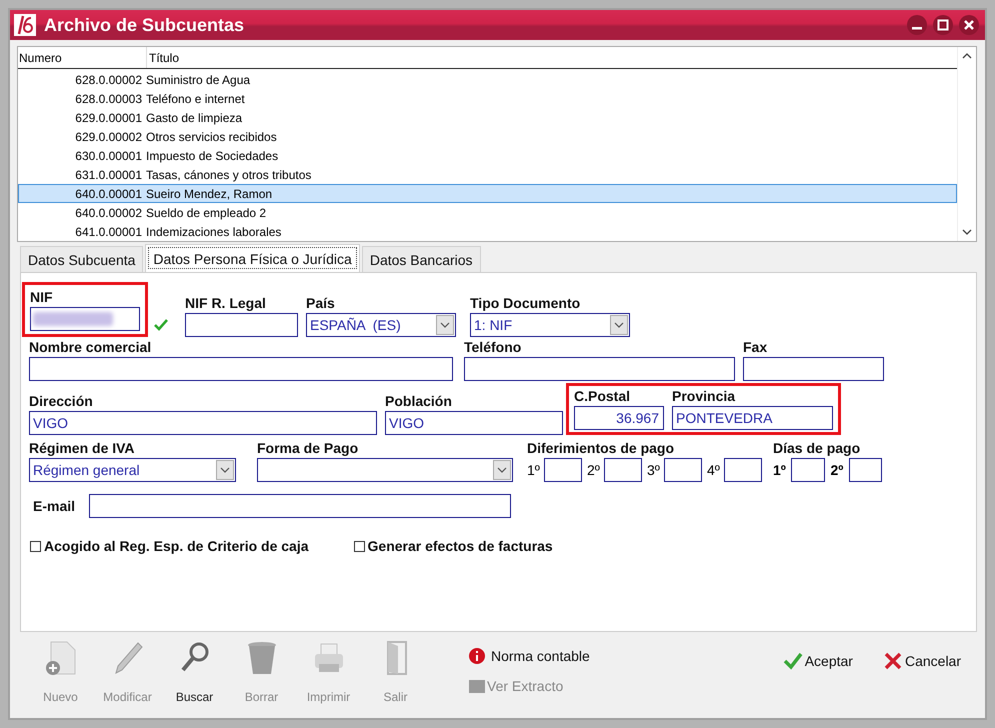  I want to click on field-label: Población, so click(419, 401).